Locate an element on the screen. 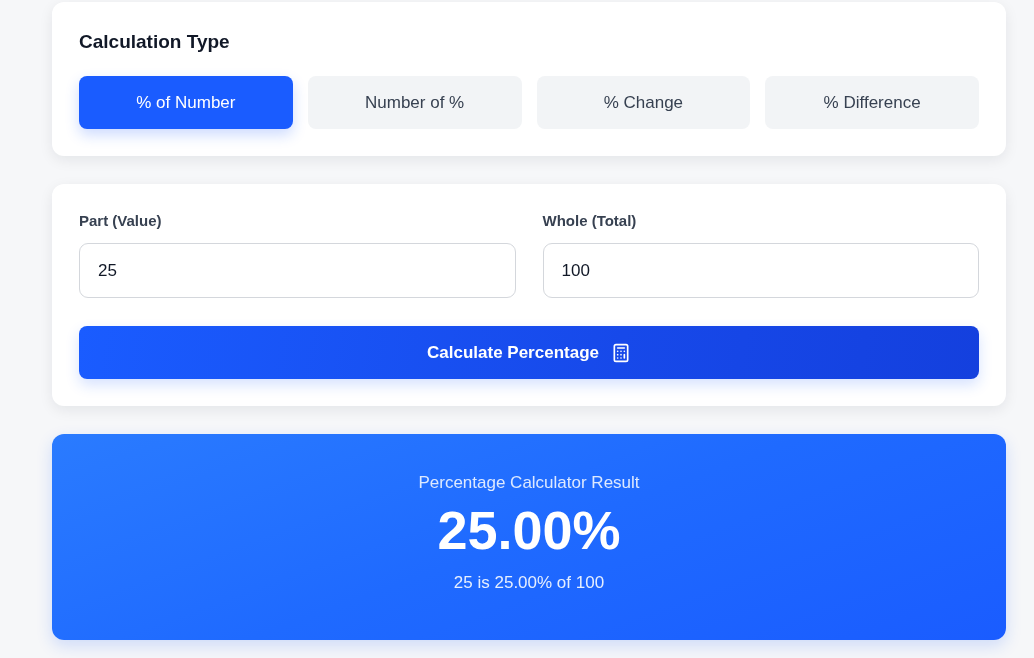 The height and width of the screenshot is (658, 1034). field-label: Whole (Total) is located at coordinates (590, 221).